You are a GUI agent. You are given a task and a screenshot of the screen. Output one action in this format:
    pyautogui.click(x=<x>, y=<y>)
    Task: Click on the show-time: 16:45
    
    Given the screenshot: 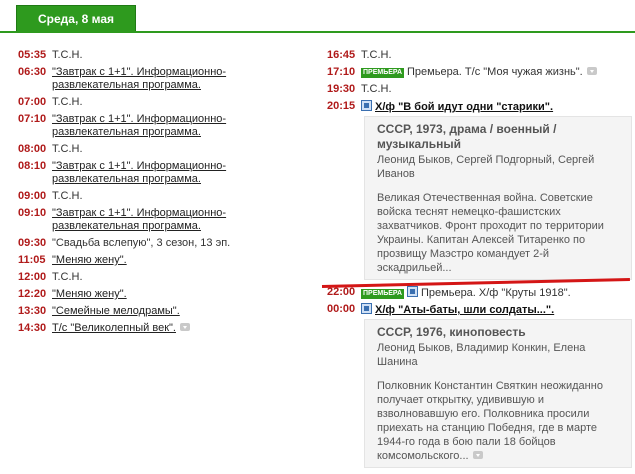 What is the action you would take?
    pyautogui.click(x=341, y=55)
    